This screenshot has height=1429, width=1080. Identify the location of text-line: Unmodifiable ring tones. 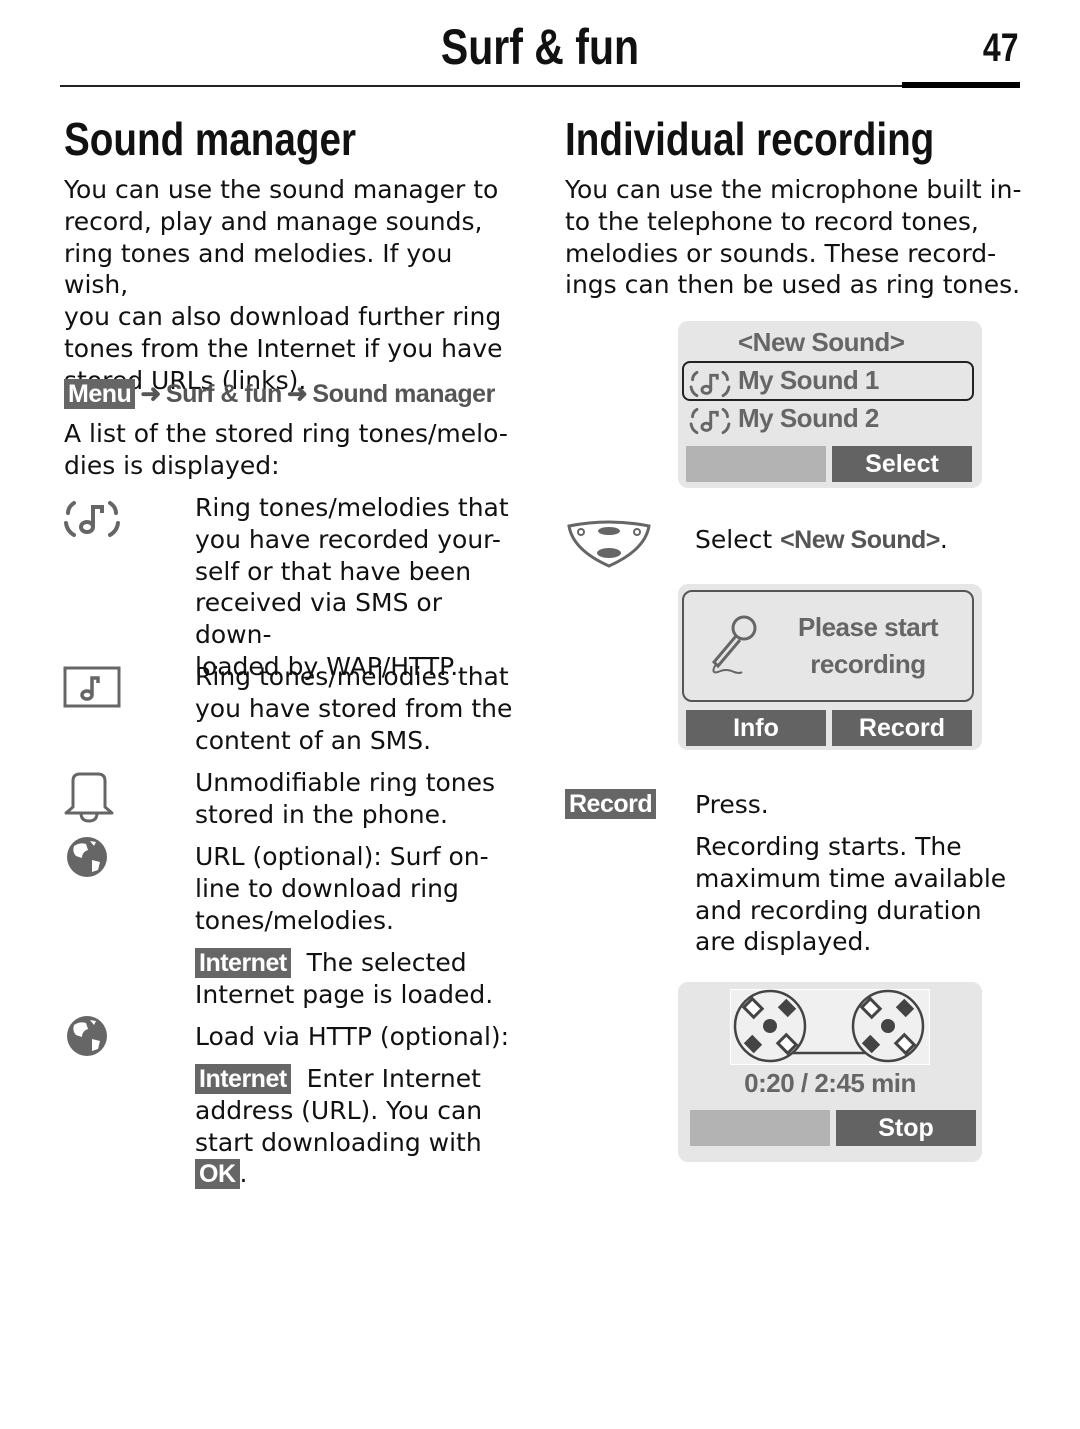
(345, 782).